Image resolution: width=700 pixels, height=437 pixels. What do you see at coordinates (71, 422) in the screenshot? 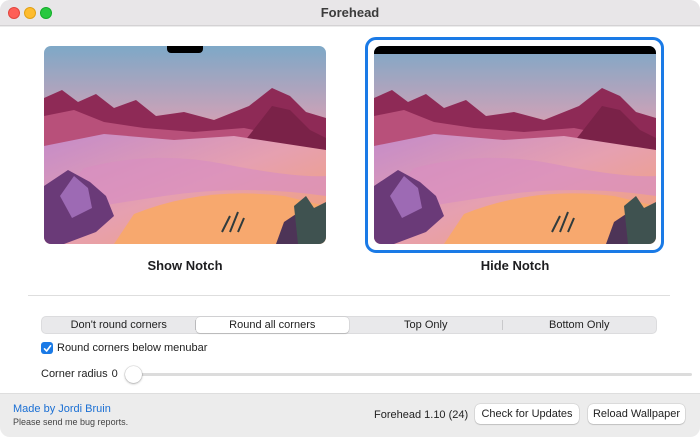
I see `bug-report-note: Please send me bug reports.` at bounding box center [71, 422].